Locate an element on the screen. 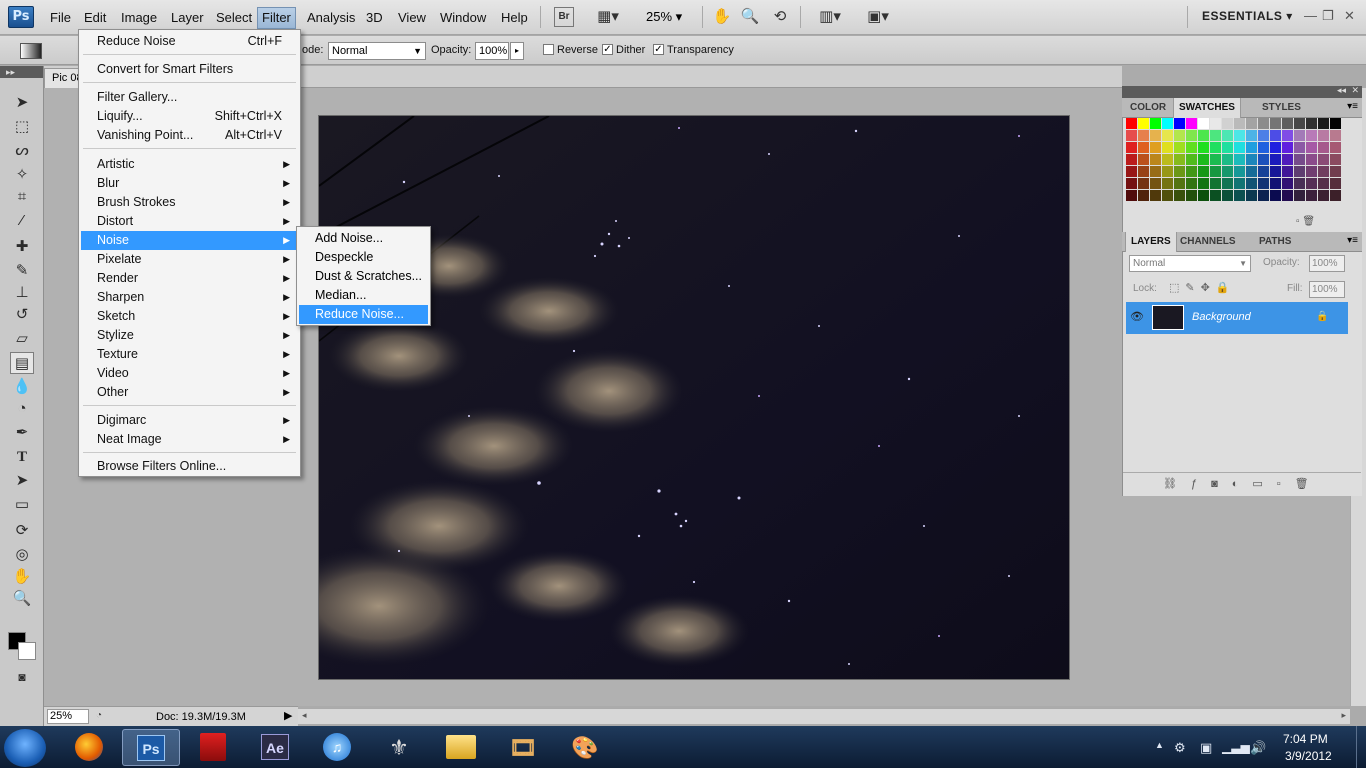  filter-category-artistic: Artistic ▶ is located at coordinates (189, 164).